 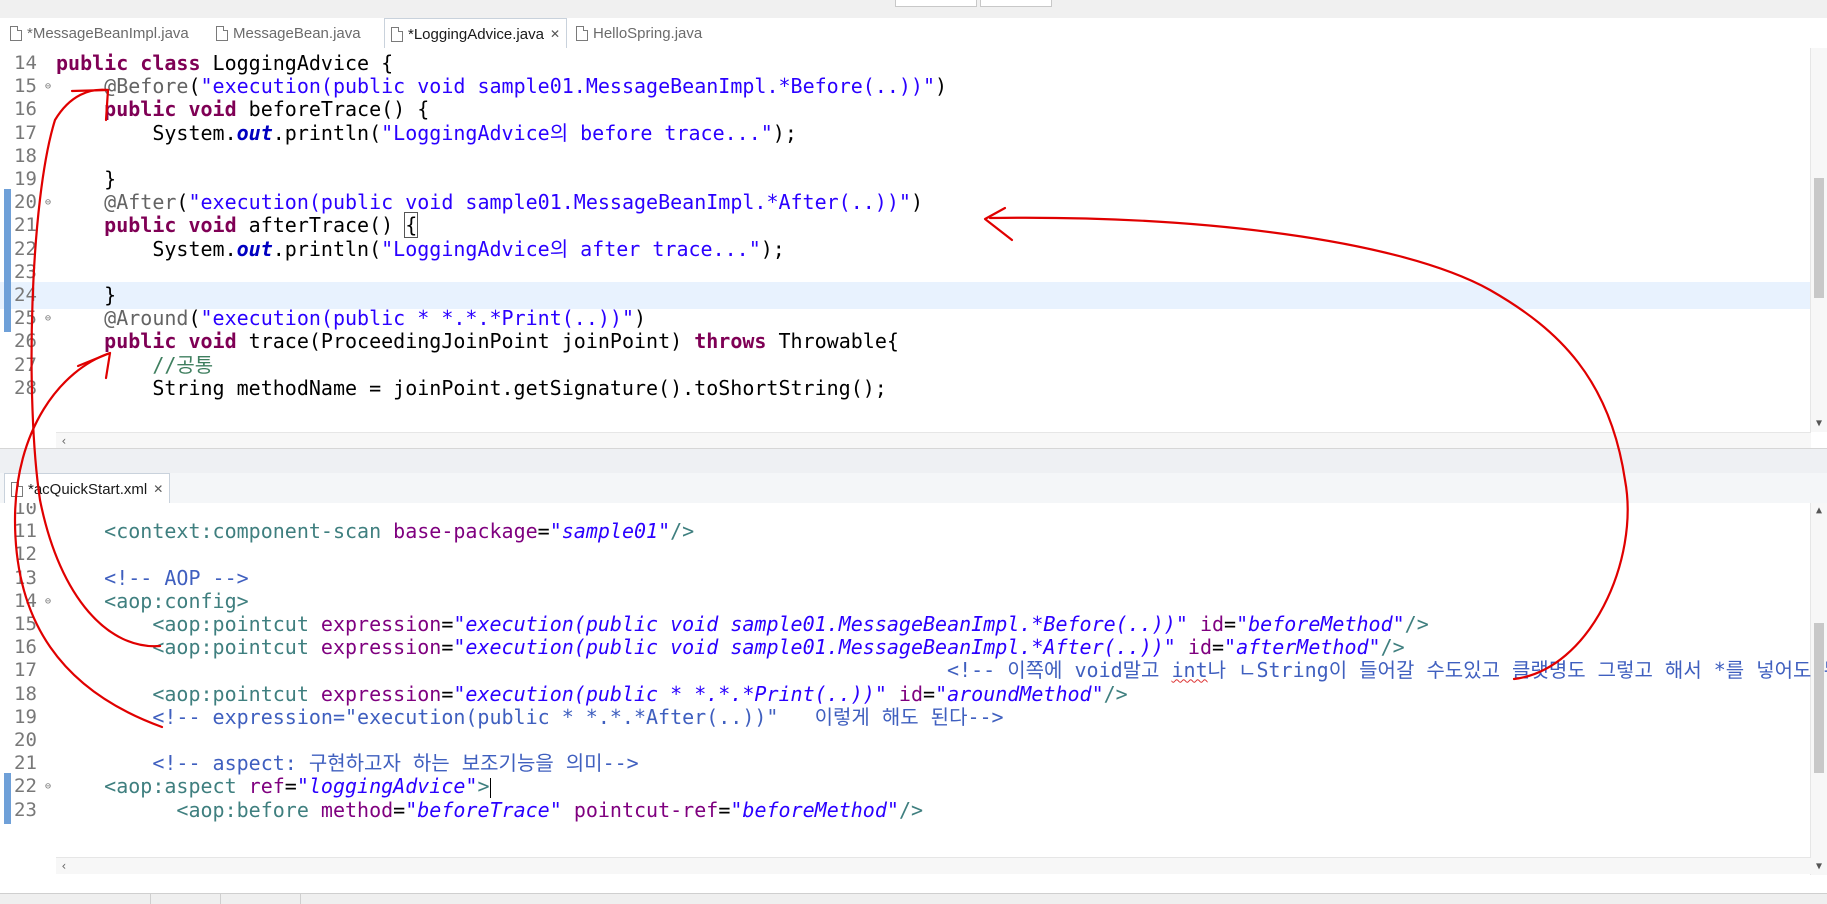 I want to click on status-bar, so click(x=913, y=898).